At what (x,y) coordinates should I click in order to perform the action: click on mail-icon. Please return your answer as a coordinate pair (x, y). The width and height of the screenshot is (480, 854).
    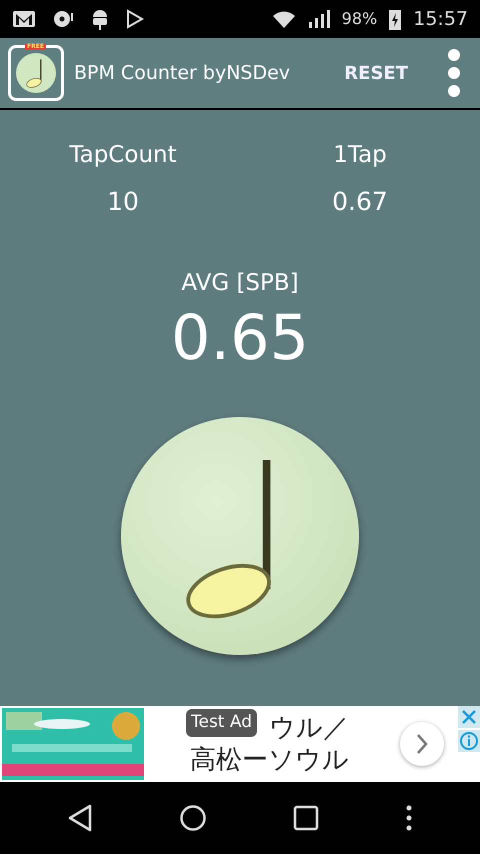
    Looking at the image, I should click on (24, 19).